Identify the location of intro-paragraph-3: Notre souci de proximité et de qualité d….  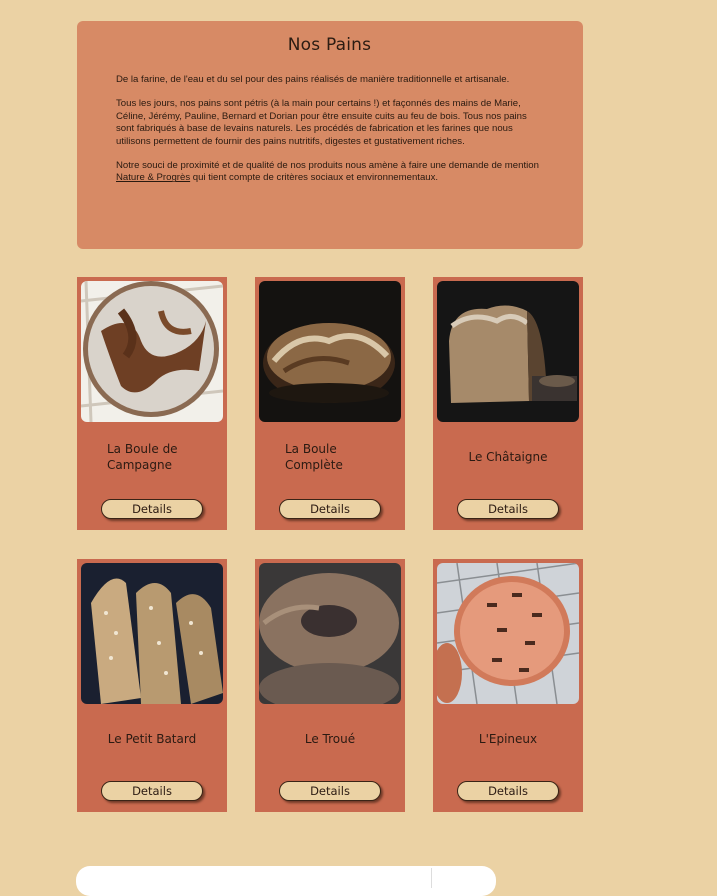
(329, 172).